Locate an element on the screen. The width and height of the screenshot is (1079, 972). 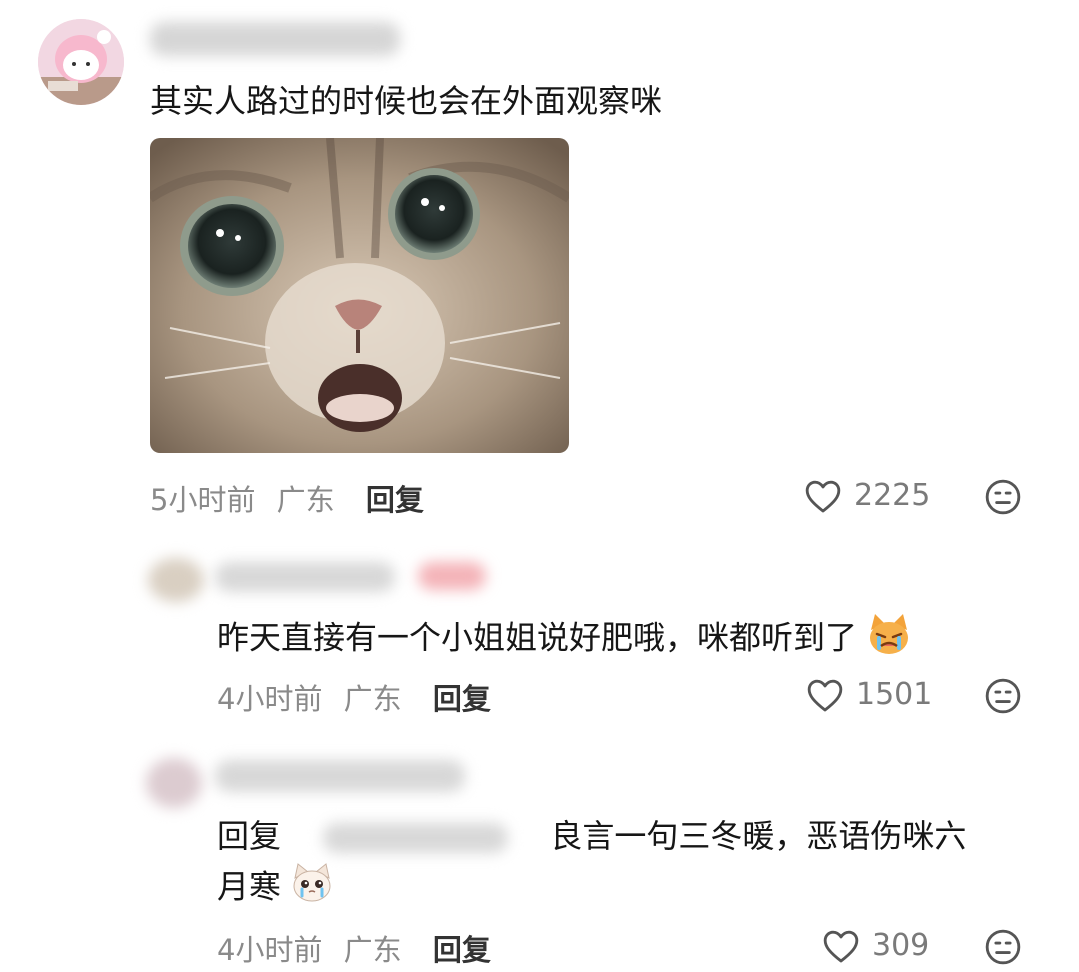
comment-text-line2: 月寒 is located at coordinates (275, 888).